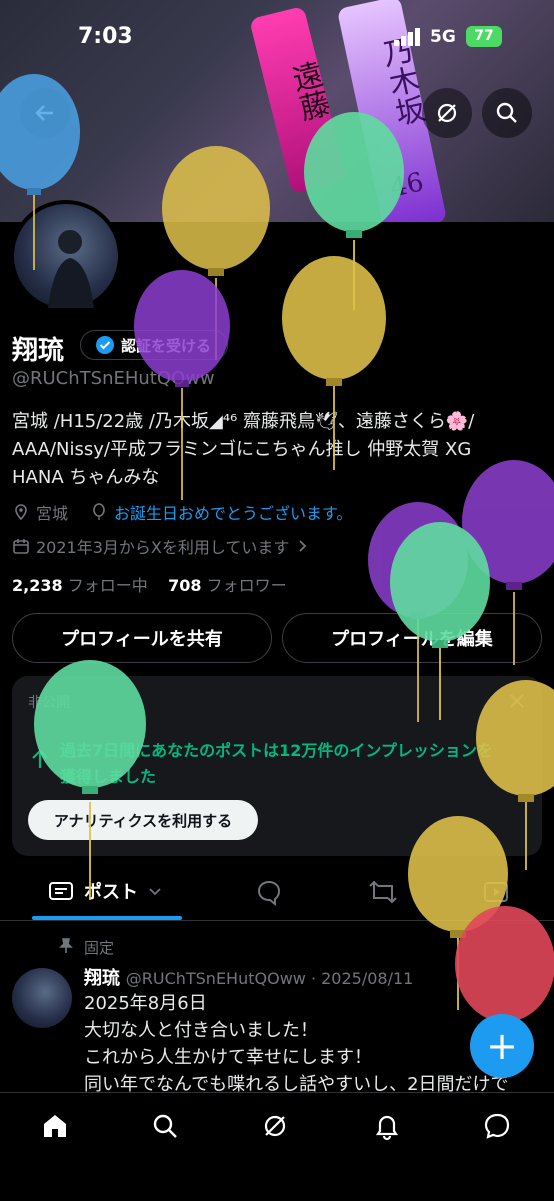 Image resolution: width=554 pixels, height=1201 pixels. Describe the element at coordinates (42, 998) in the screenshot. I see `post-avatar` at that location.